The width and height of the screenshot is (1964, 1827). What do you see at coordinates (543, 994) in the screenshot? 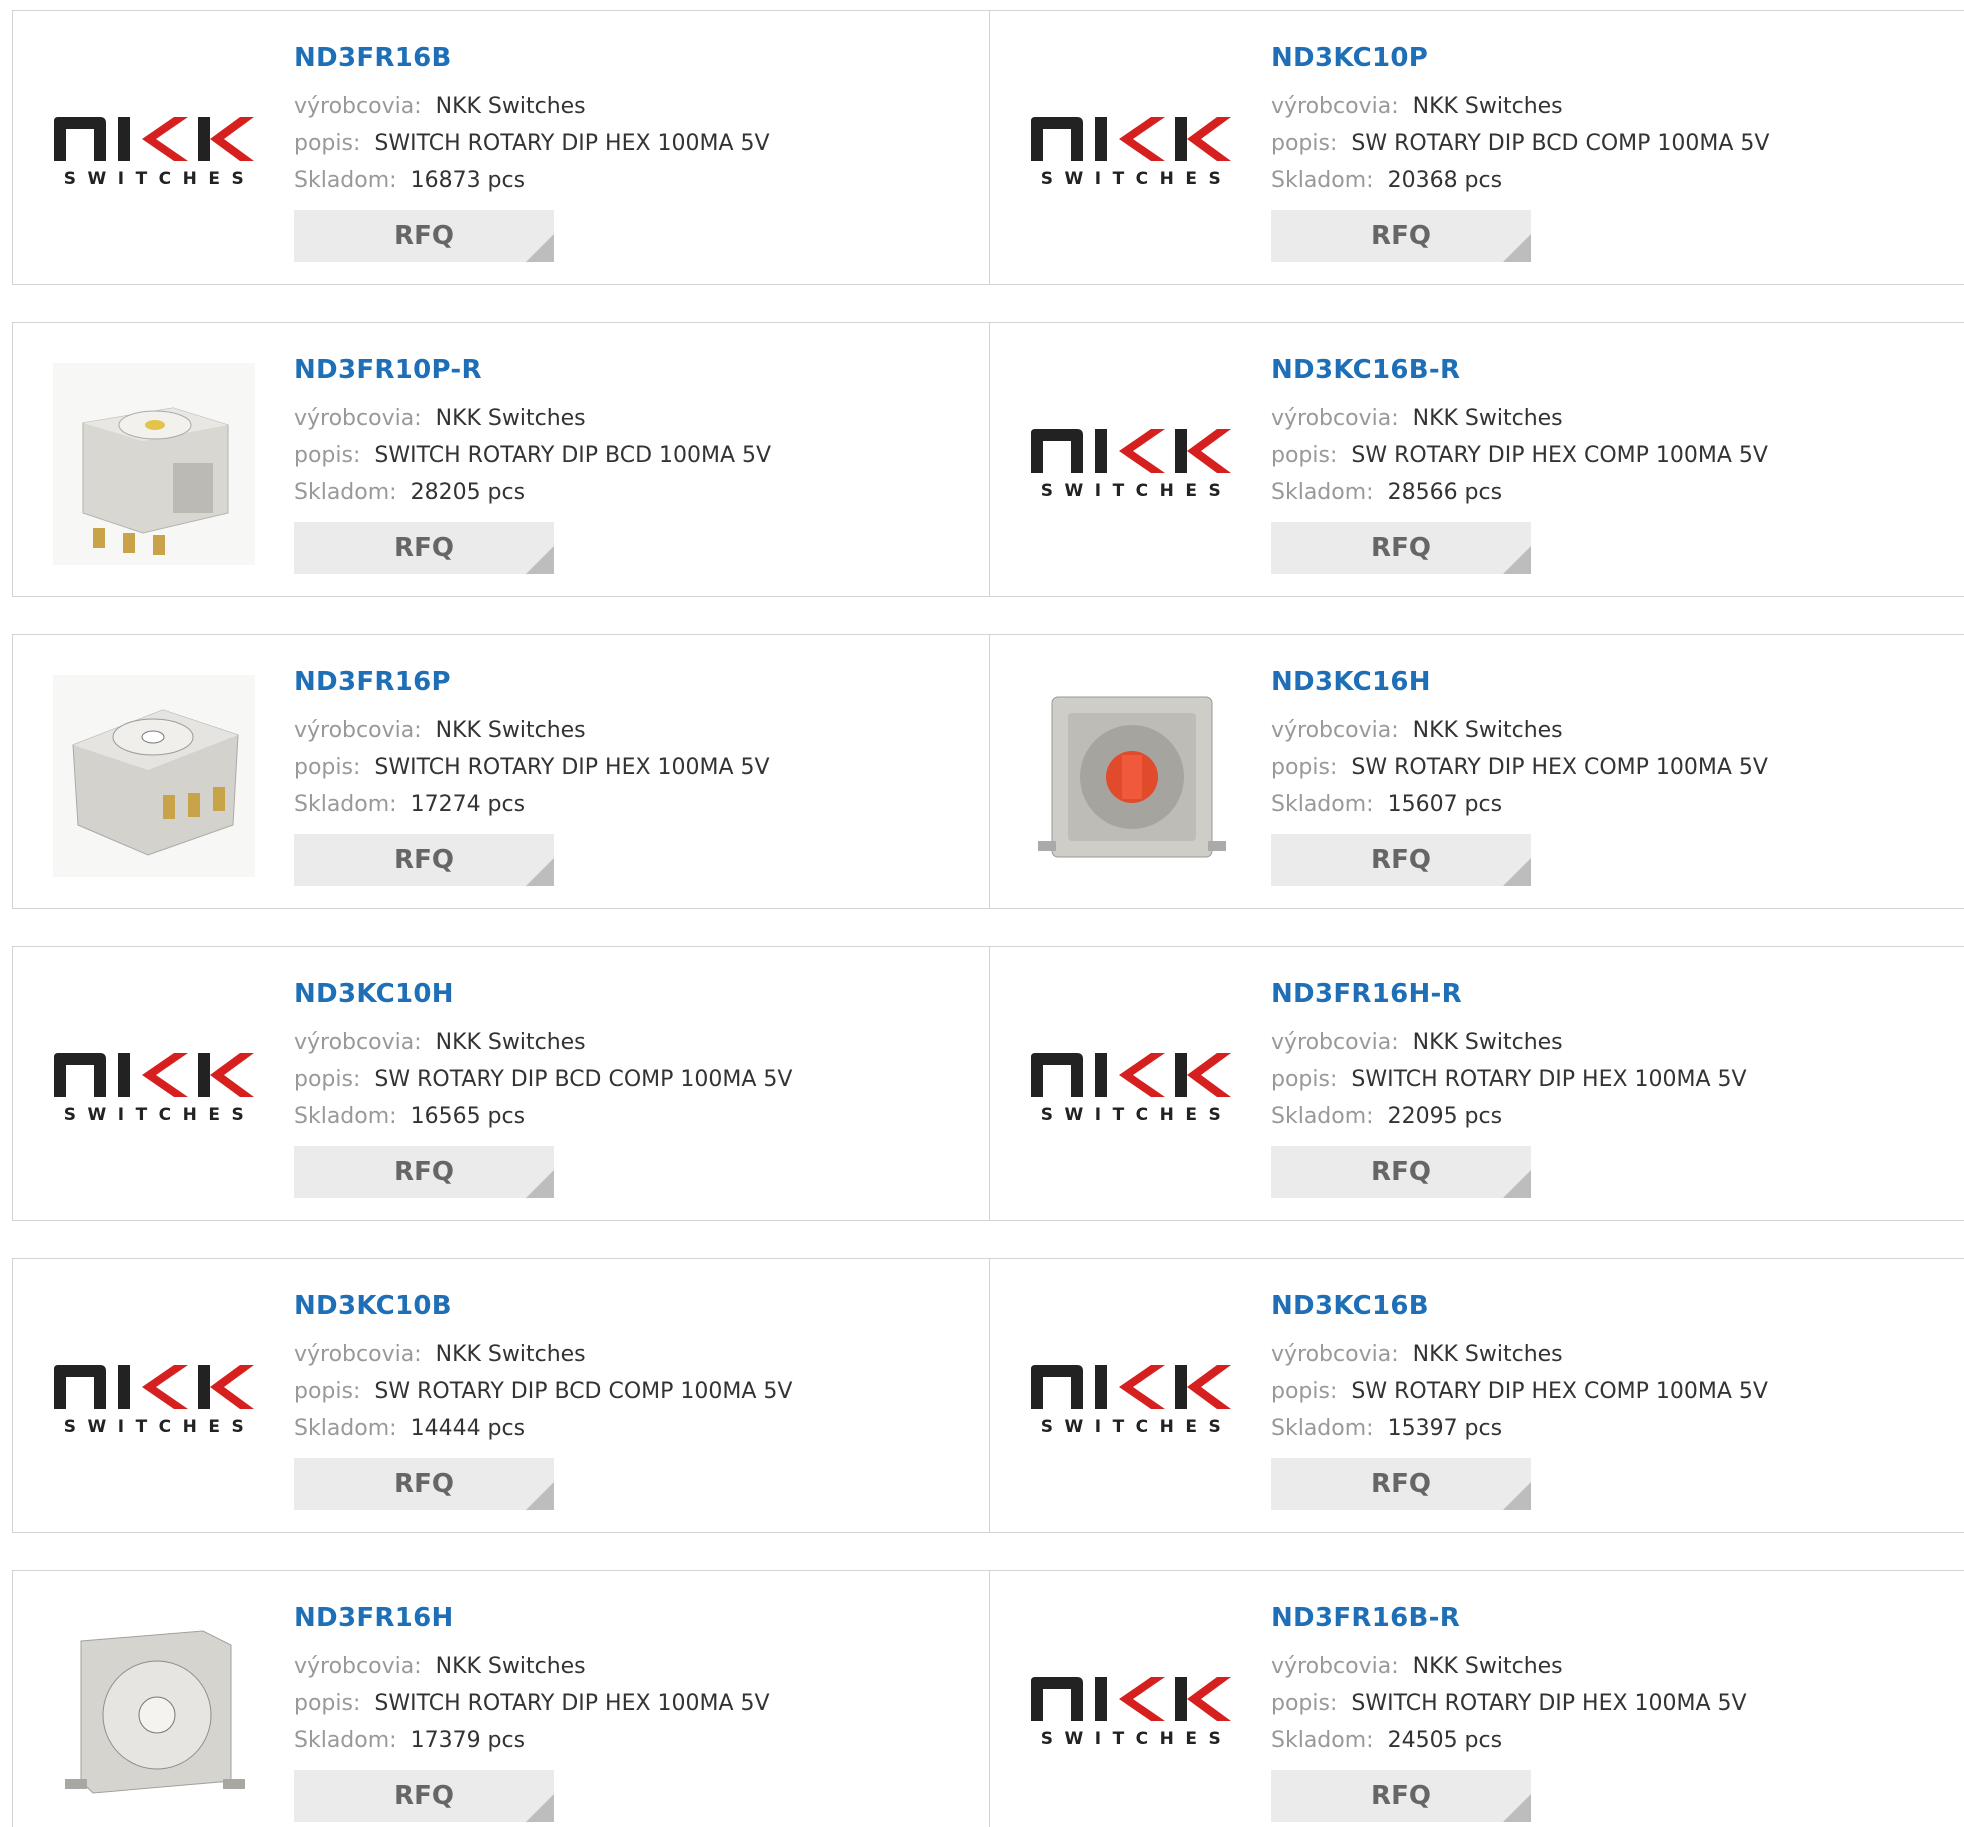
I see `product-title-link: ND3KC10H` at bounding box center [543, 994].